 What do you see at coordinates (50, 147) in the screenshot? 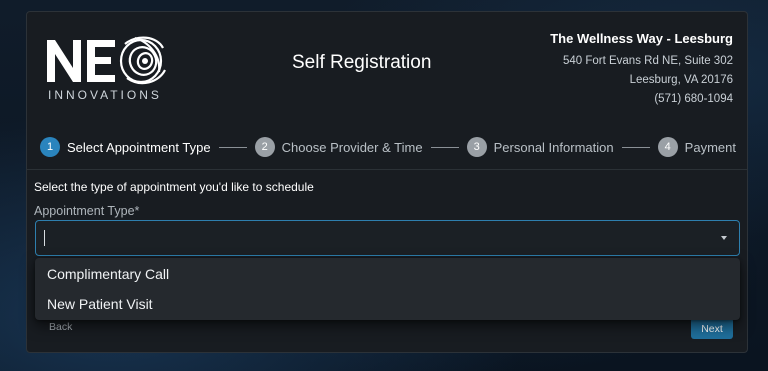
I see `step-number: 1` at bounding box center [50, 147].